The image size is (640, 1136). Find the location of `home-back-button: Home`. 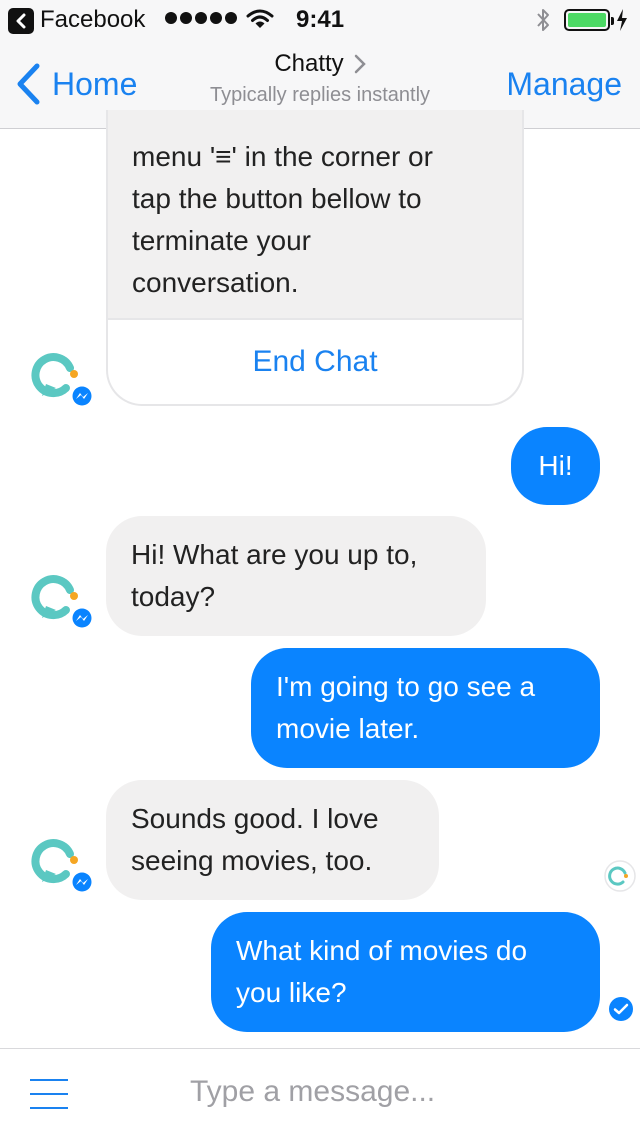

home-back-button: Home is located at coordinates (76, 84).